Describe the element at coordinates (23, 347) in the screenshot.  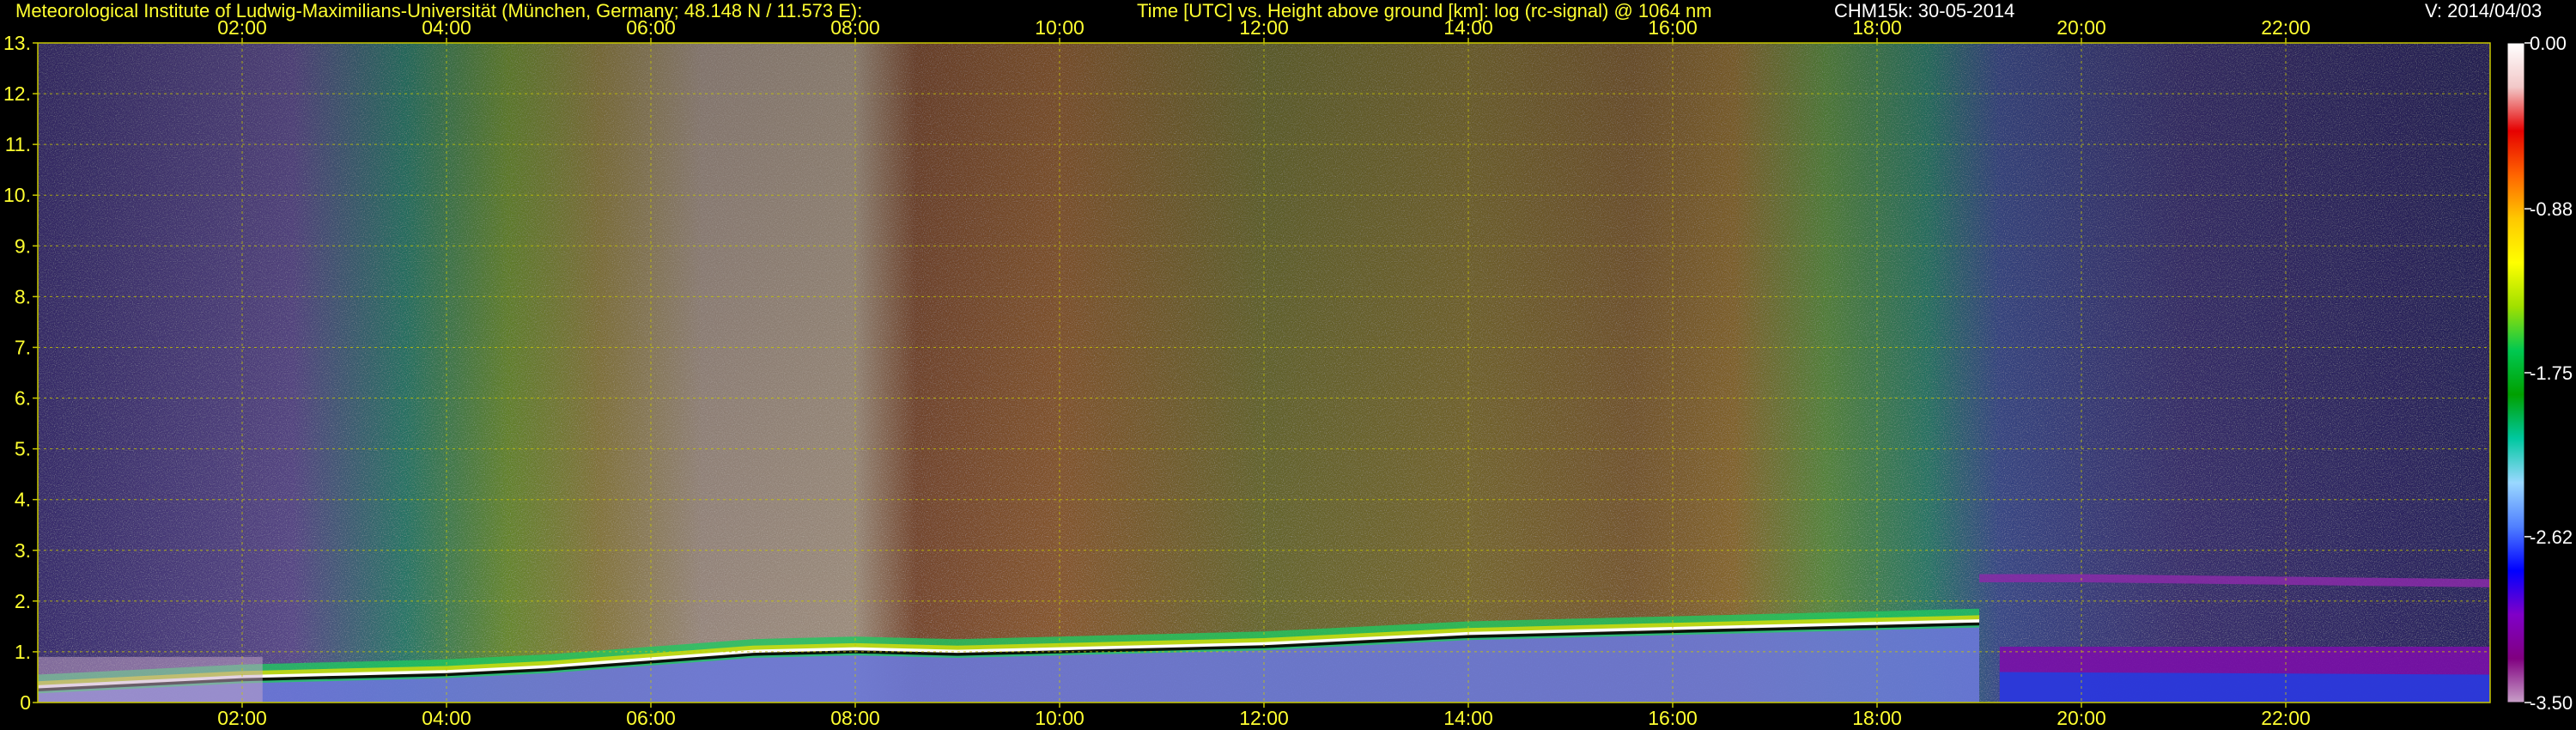
I see `y-tick-label: 7.` at that location.